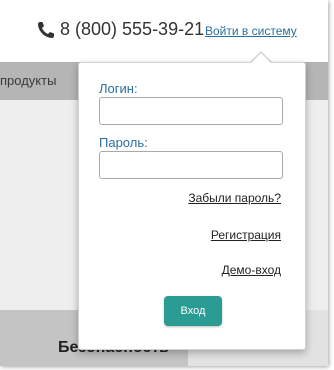 The image size is (334, 370). I want to click on demo-login-link: Демо-вход, so click(251, 270).